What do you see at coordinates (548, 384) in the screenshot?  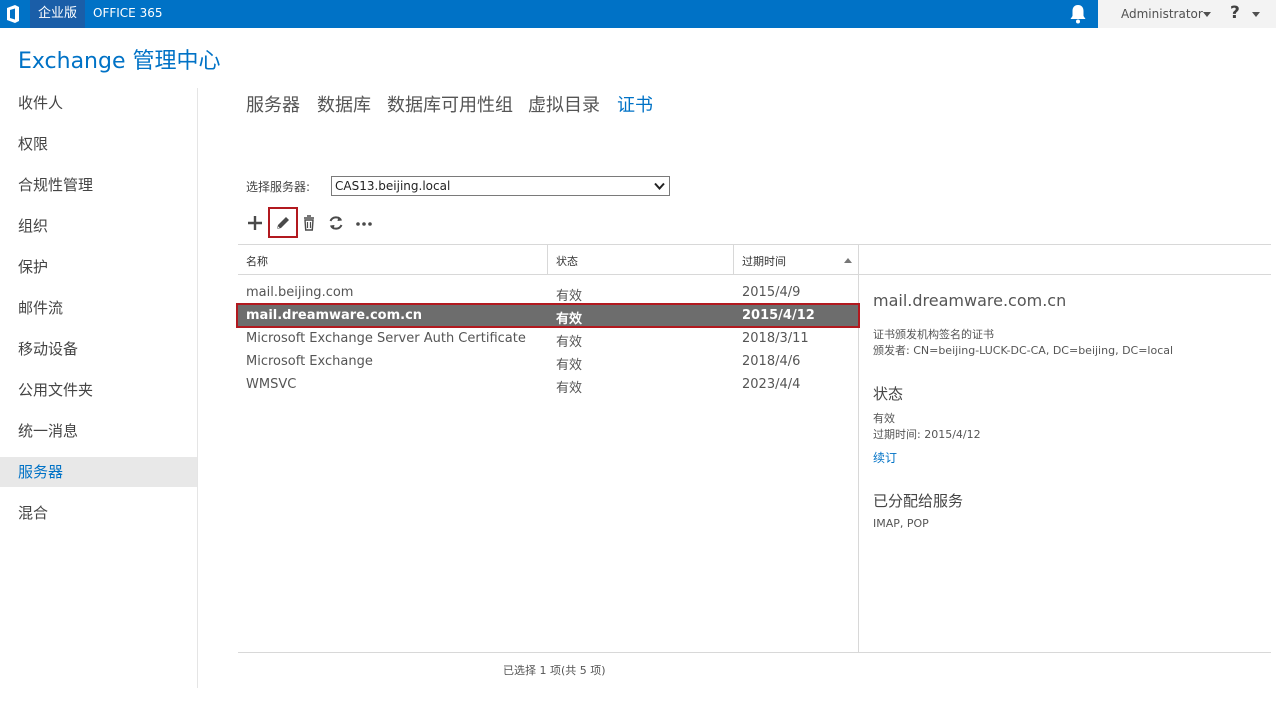 I see `table-row: WMSVC 有效 2023/4/4` at bounding box center [548, 384].